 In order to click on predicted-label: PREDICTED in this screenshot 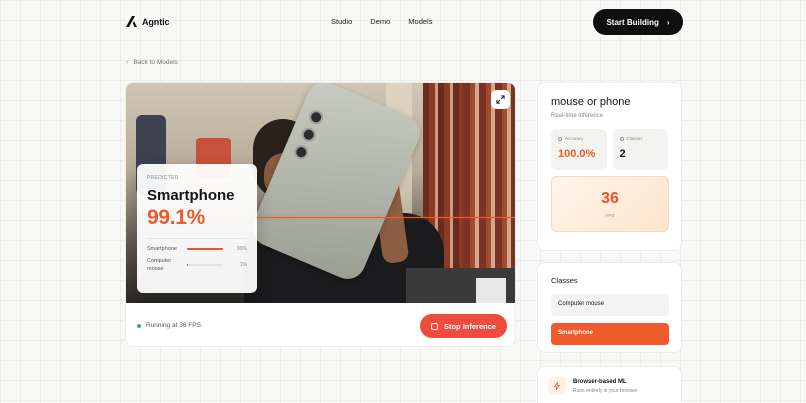, I will do `click(163, 178)`.